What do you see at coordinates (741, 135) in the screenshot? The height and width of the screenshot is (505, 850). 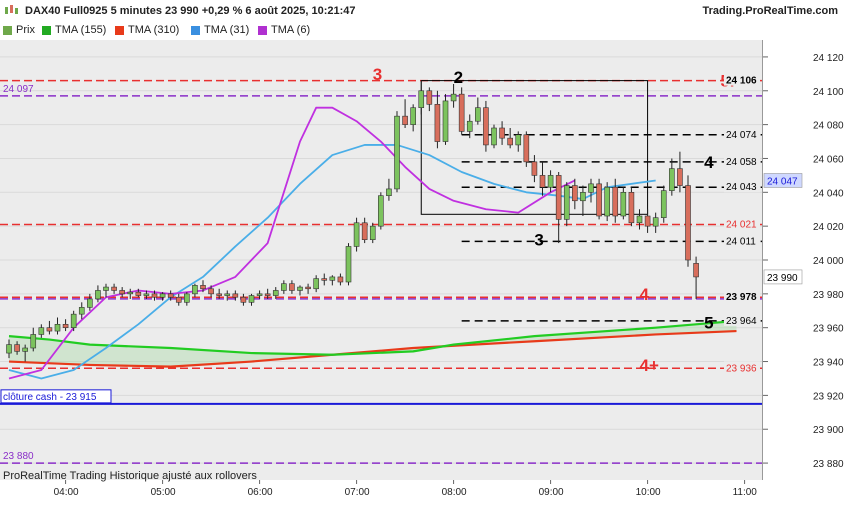 I see `level-right-label: 24 074` at bounding box center [741, 135].